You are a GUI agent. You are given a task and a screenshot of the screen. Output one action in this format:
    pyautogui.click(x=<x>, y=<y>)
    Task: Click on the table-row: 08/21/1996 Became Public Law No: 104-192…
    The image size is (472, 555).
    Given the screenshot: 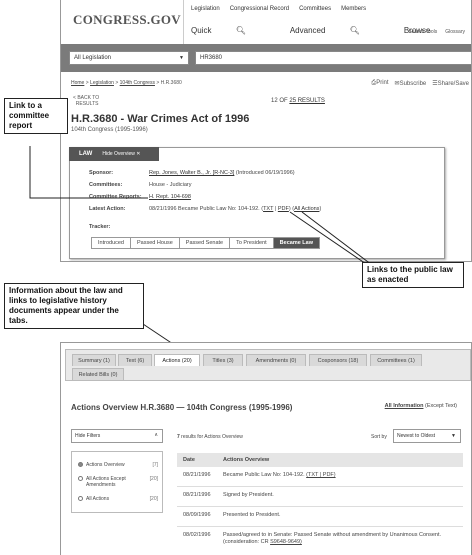 What is the action you would take?
    pyautogui.click(x=320, y=477)
    